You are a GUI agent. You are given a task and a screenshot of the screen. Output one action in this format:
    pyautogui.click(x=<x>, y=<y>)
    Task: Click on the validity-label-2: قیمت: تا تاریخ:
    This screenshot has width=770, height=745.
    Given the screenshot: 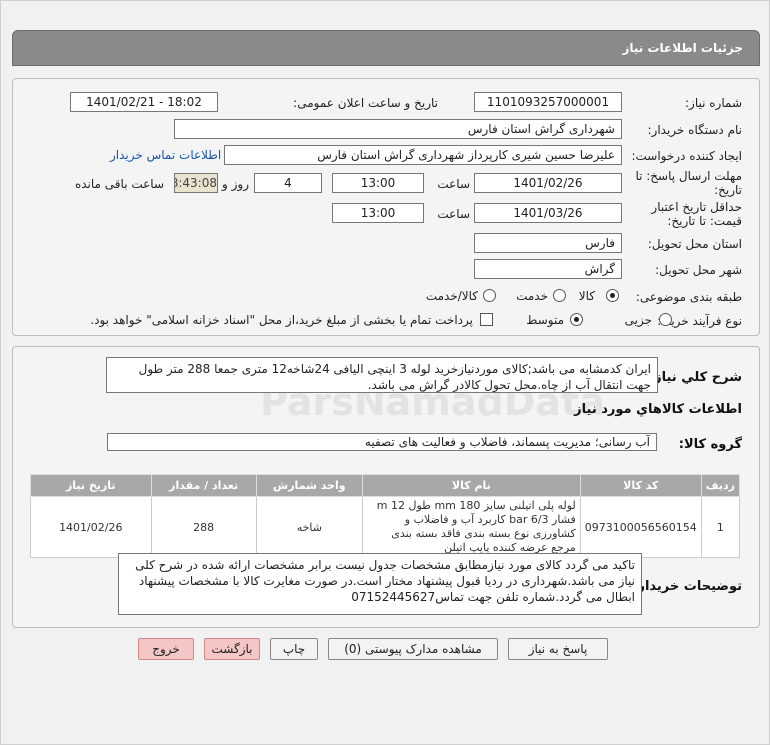 What is the action you would take?
    pyautogui.click(x=704, y=221)
    